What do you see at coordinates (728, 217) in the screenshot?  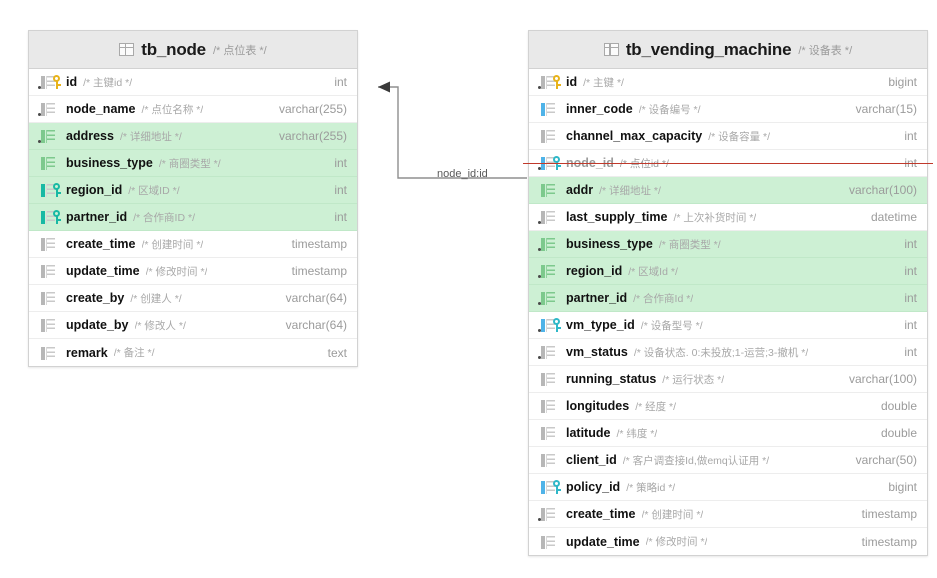 I see `table-row: last_supply_time /* 上次补货时间 */ datetime` at bounding box center [728, 217].